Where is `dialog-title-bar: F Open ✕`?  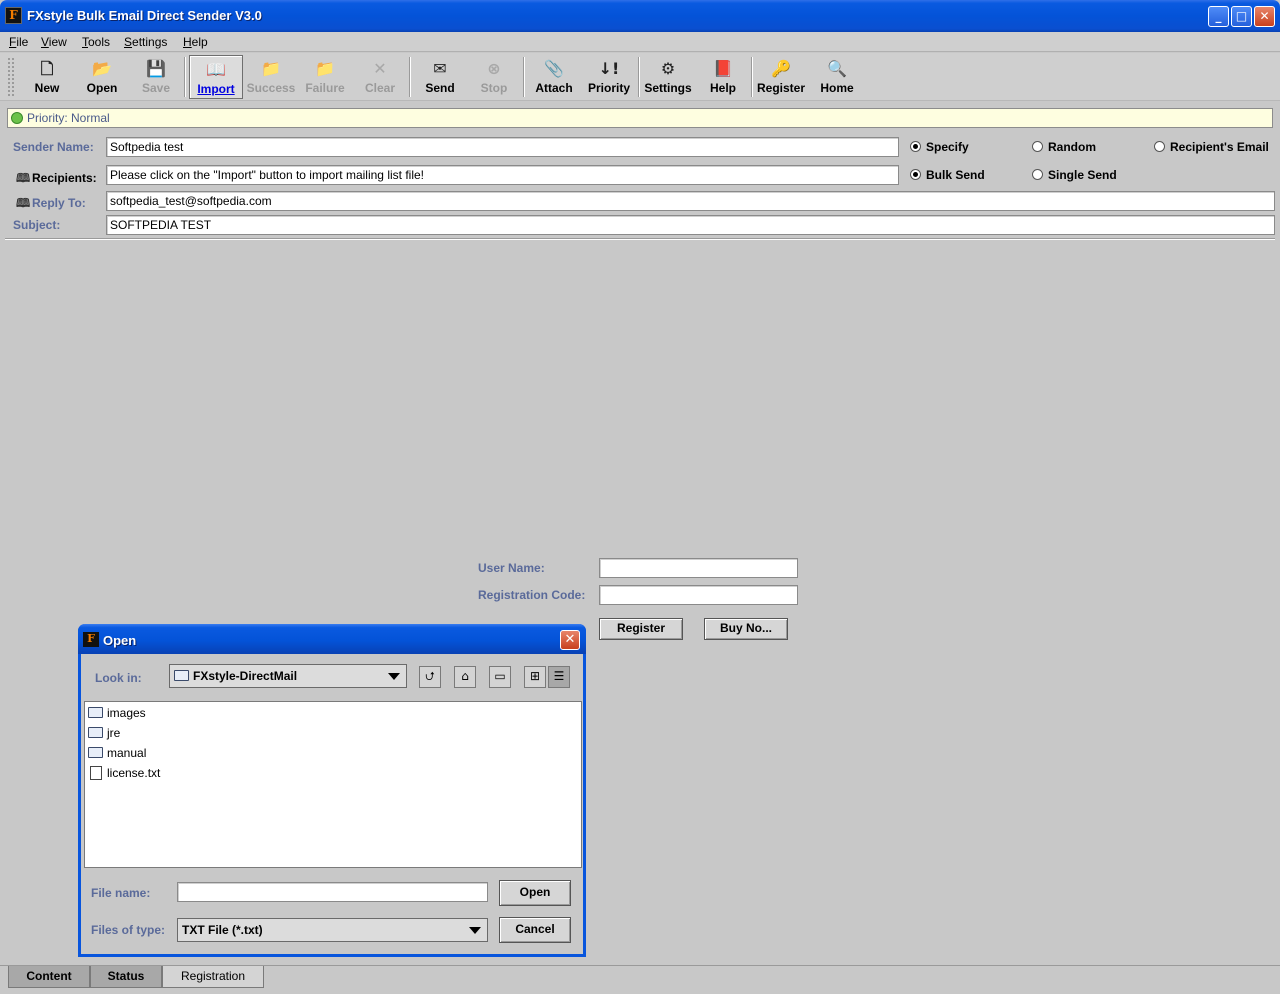 dialog-title-bar: F Open ✕ is located at coordinates (332, 639).